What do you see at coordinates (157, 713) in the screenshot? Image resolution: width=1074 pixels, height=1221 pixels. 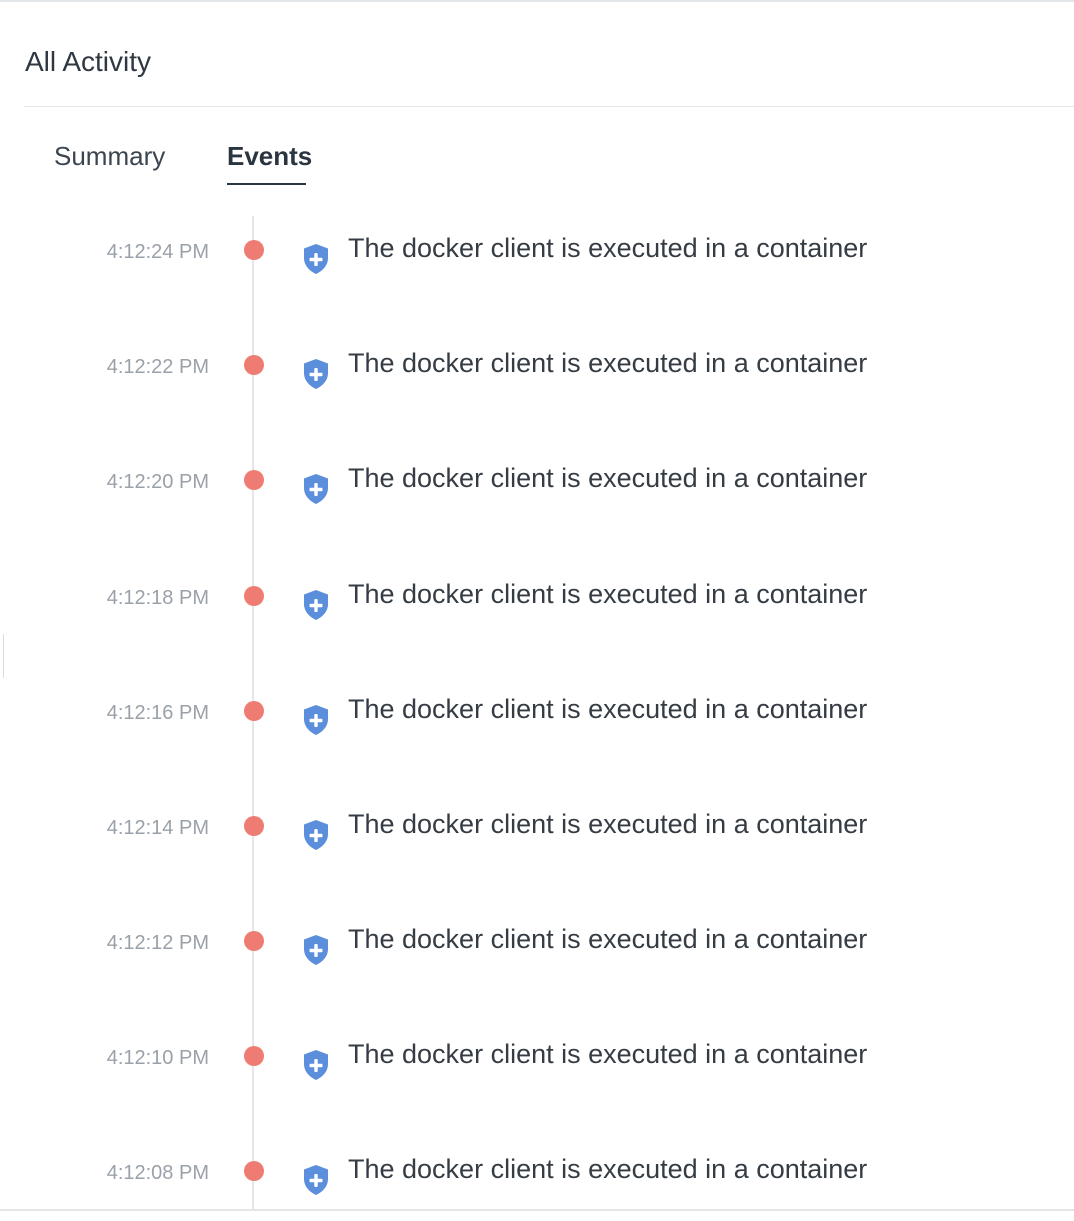 I see `event-timestamp: 4:12:16 PM` at bounding box center [157, 713].